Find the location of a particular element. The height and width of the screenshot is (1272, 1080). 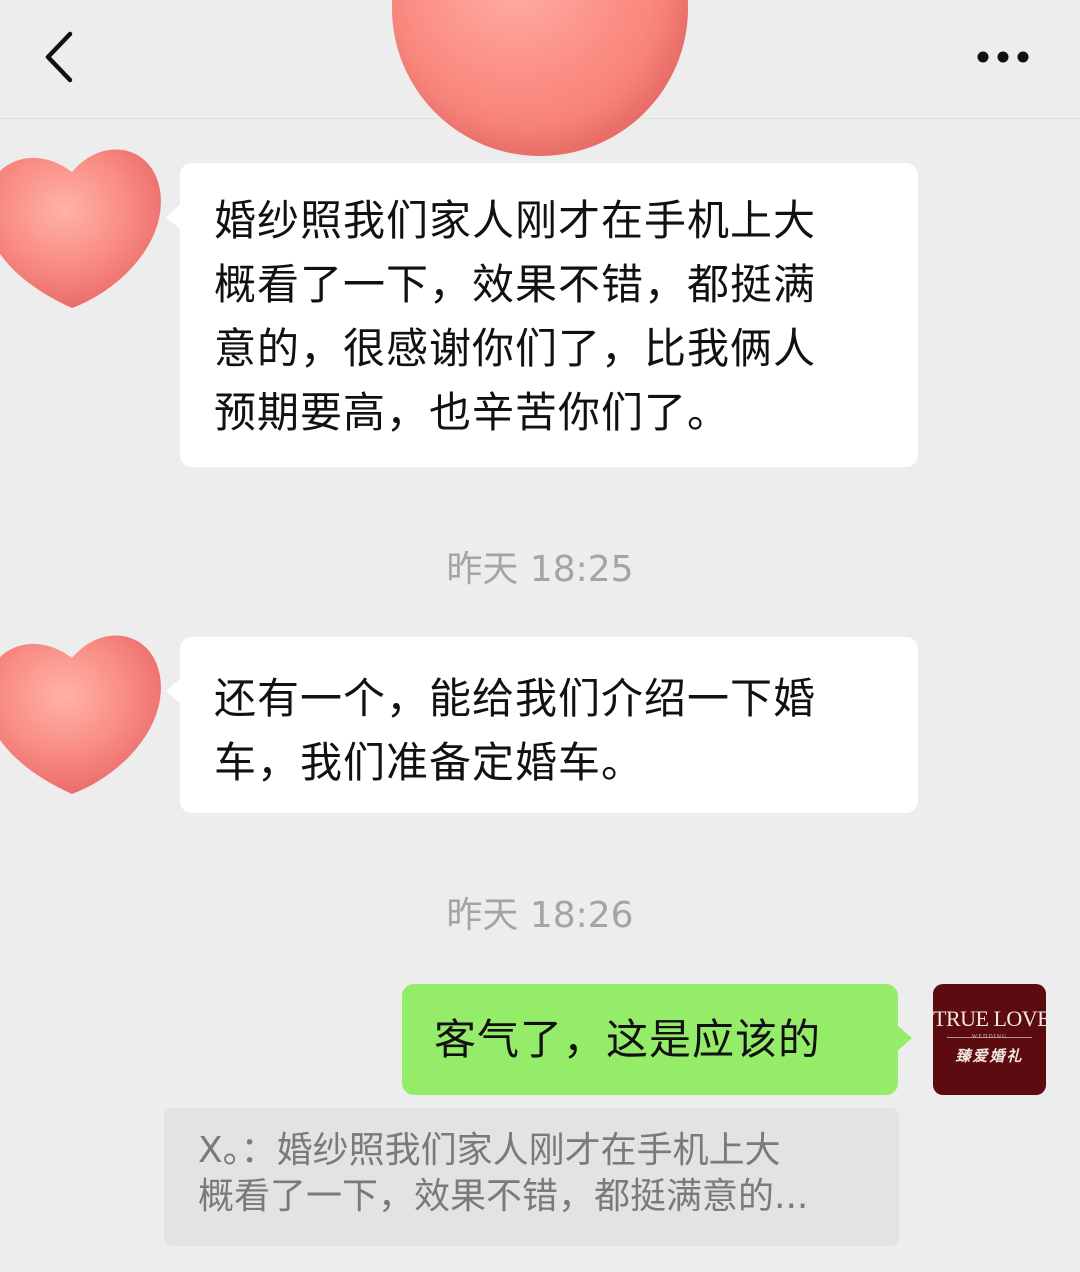

more-options-button is located at coordinates (1003, 57).